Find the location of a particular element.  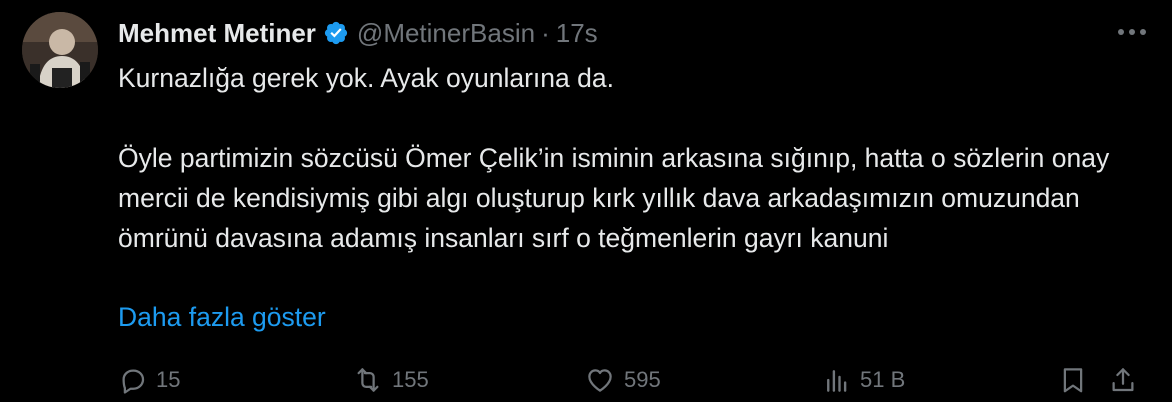

avatar is located at coordinates (60, 50).